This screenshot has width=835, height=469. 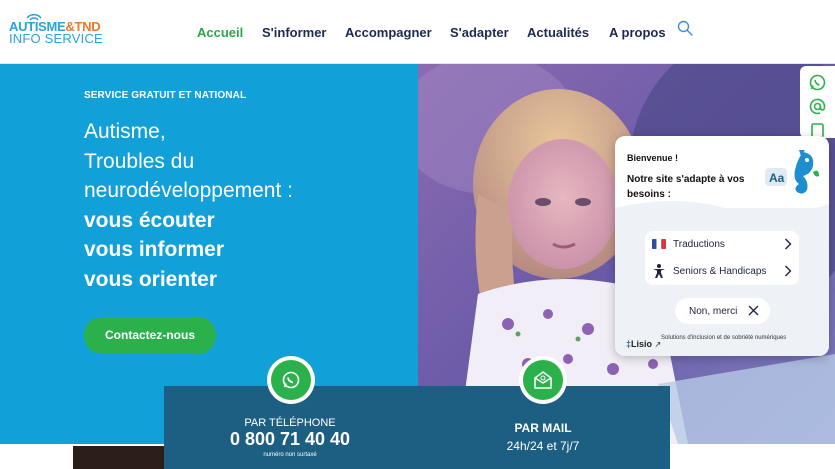 I want to click on hero-title-line: Troubles du, so click(x=139, y=161).